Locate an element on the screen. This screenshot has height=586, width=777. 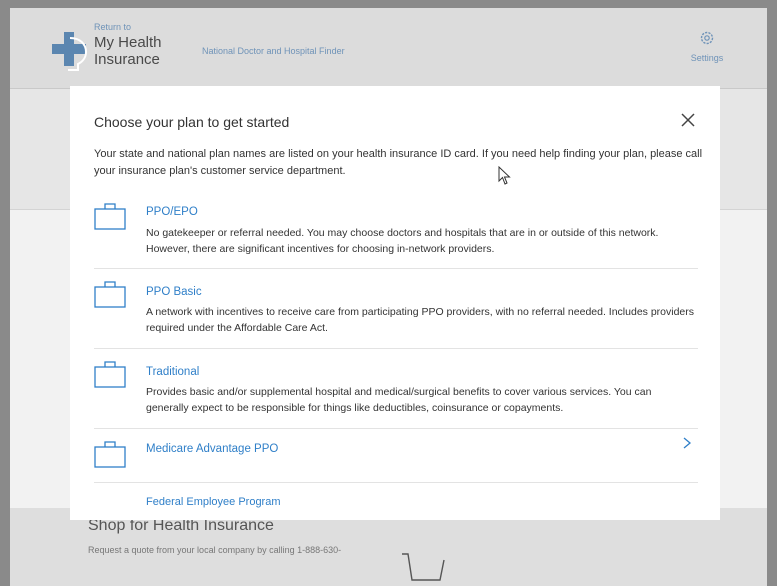
close-icon is located at coordinates (688, 120).